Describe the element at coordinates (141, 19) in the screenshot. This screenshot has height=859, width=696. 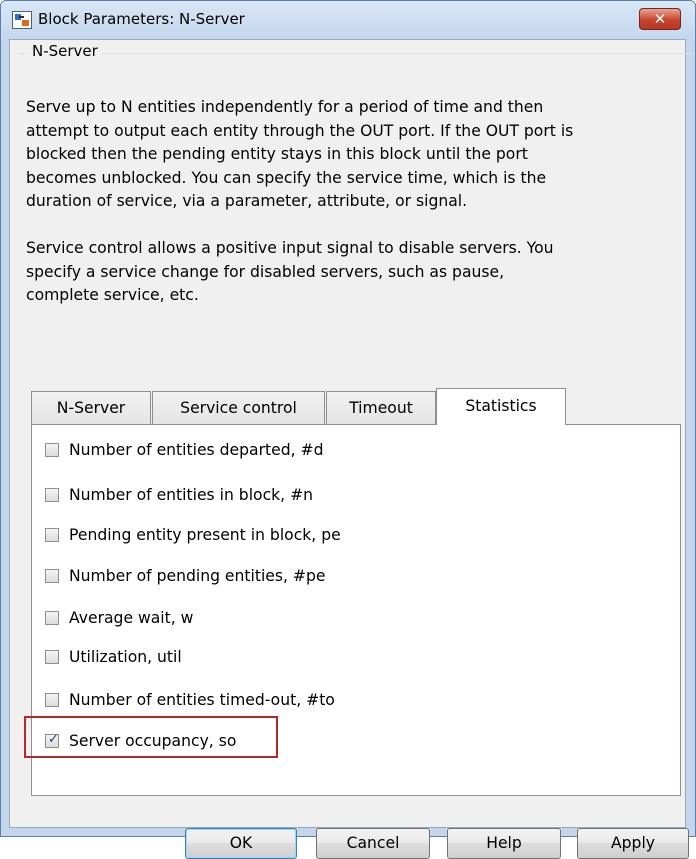
I see `window-title: Block Parameters: N-Server` at that location.